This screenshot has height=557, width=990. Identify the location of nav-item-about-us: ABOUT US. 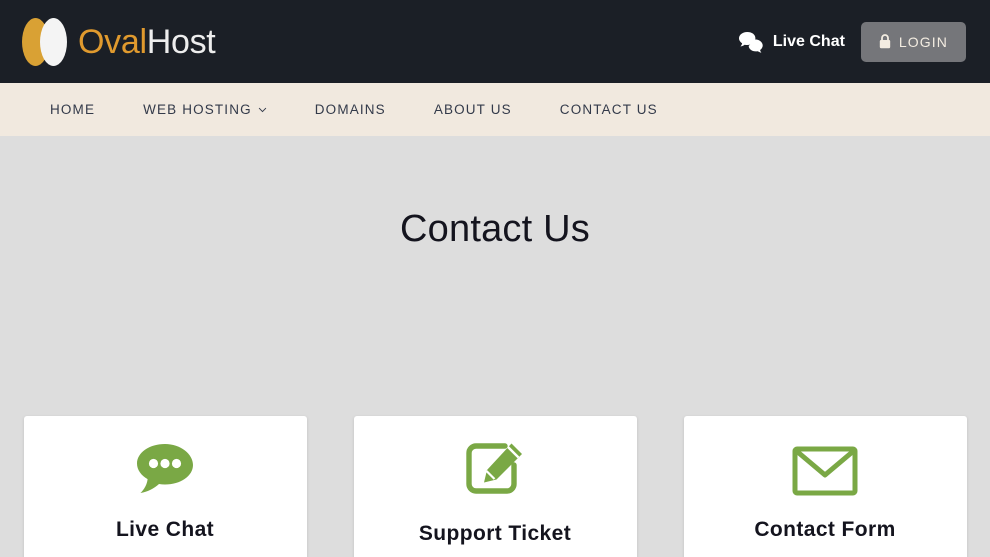
(473, 109).